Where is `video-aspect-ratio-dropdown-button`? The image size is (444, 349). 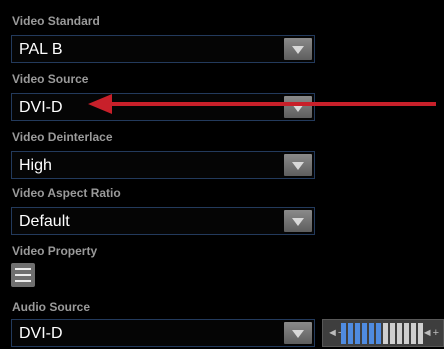
video-aspect-ratio-dropdown-button is located at coordinates (298, 221).